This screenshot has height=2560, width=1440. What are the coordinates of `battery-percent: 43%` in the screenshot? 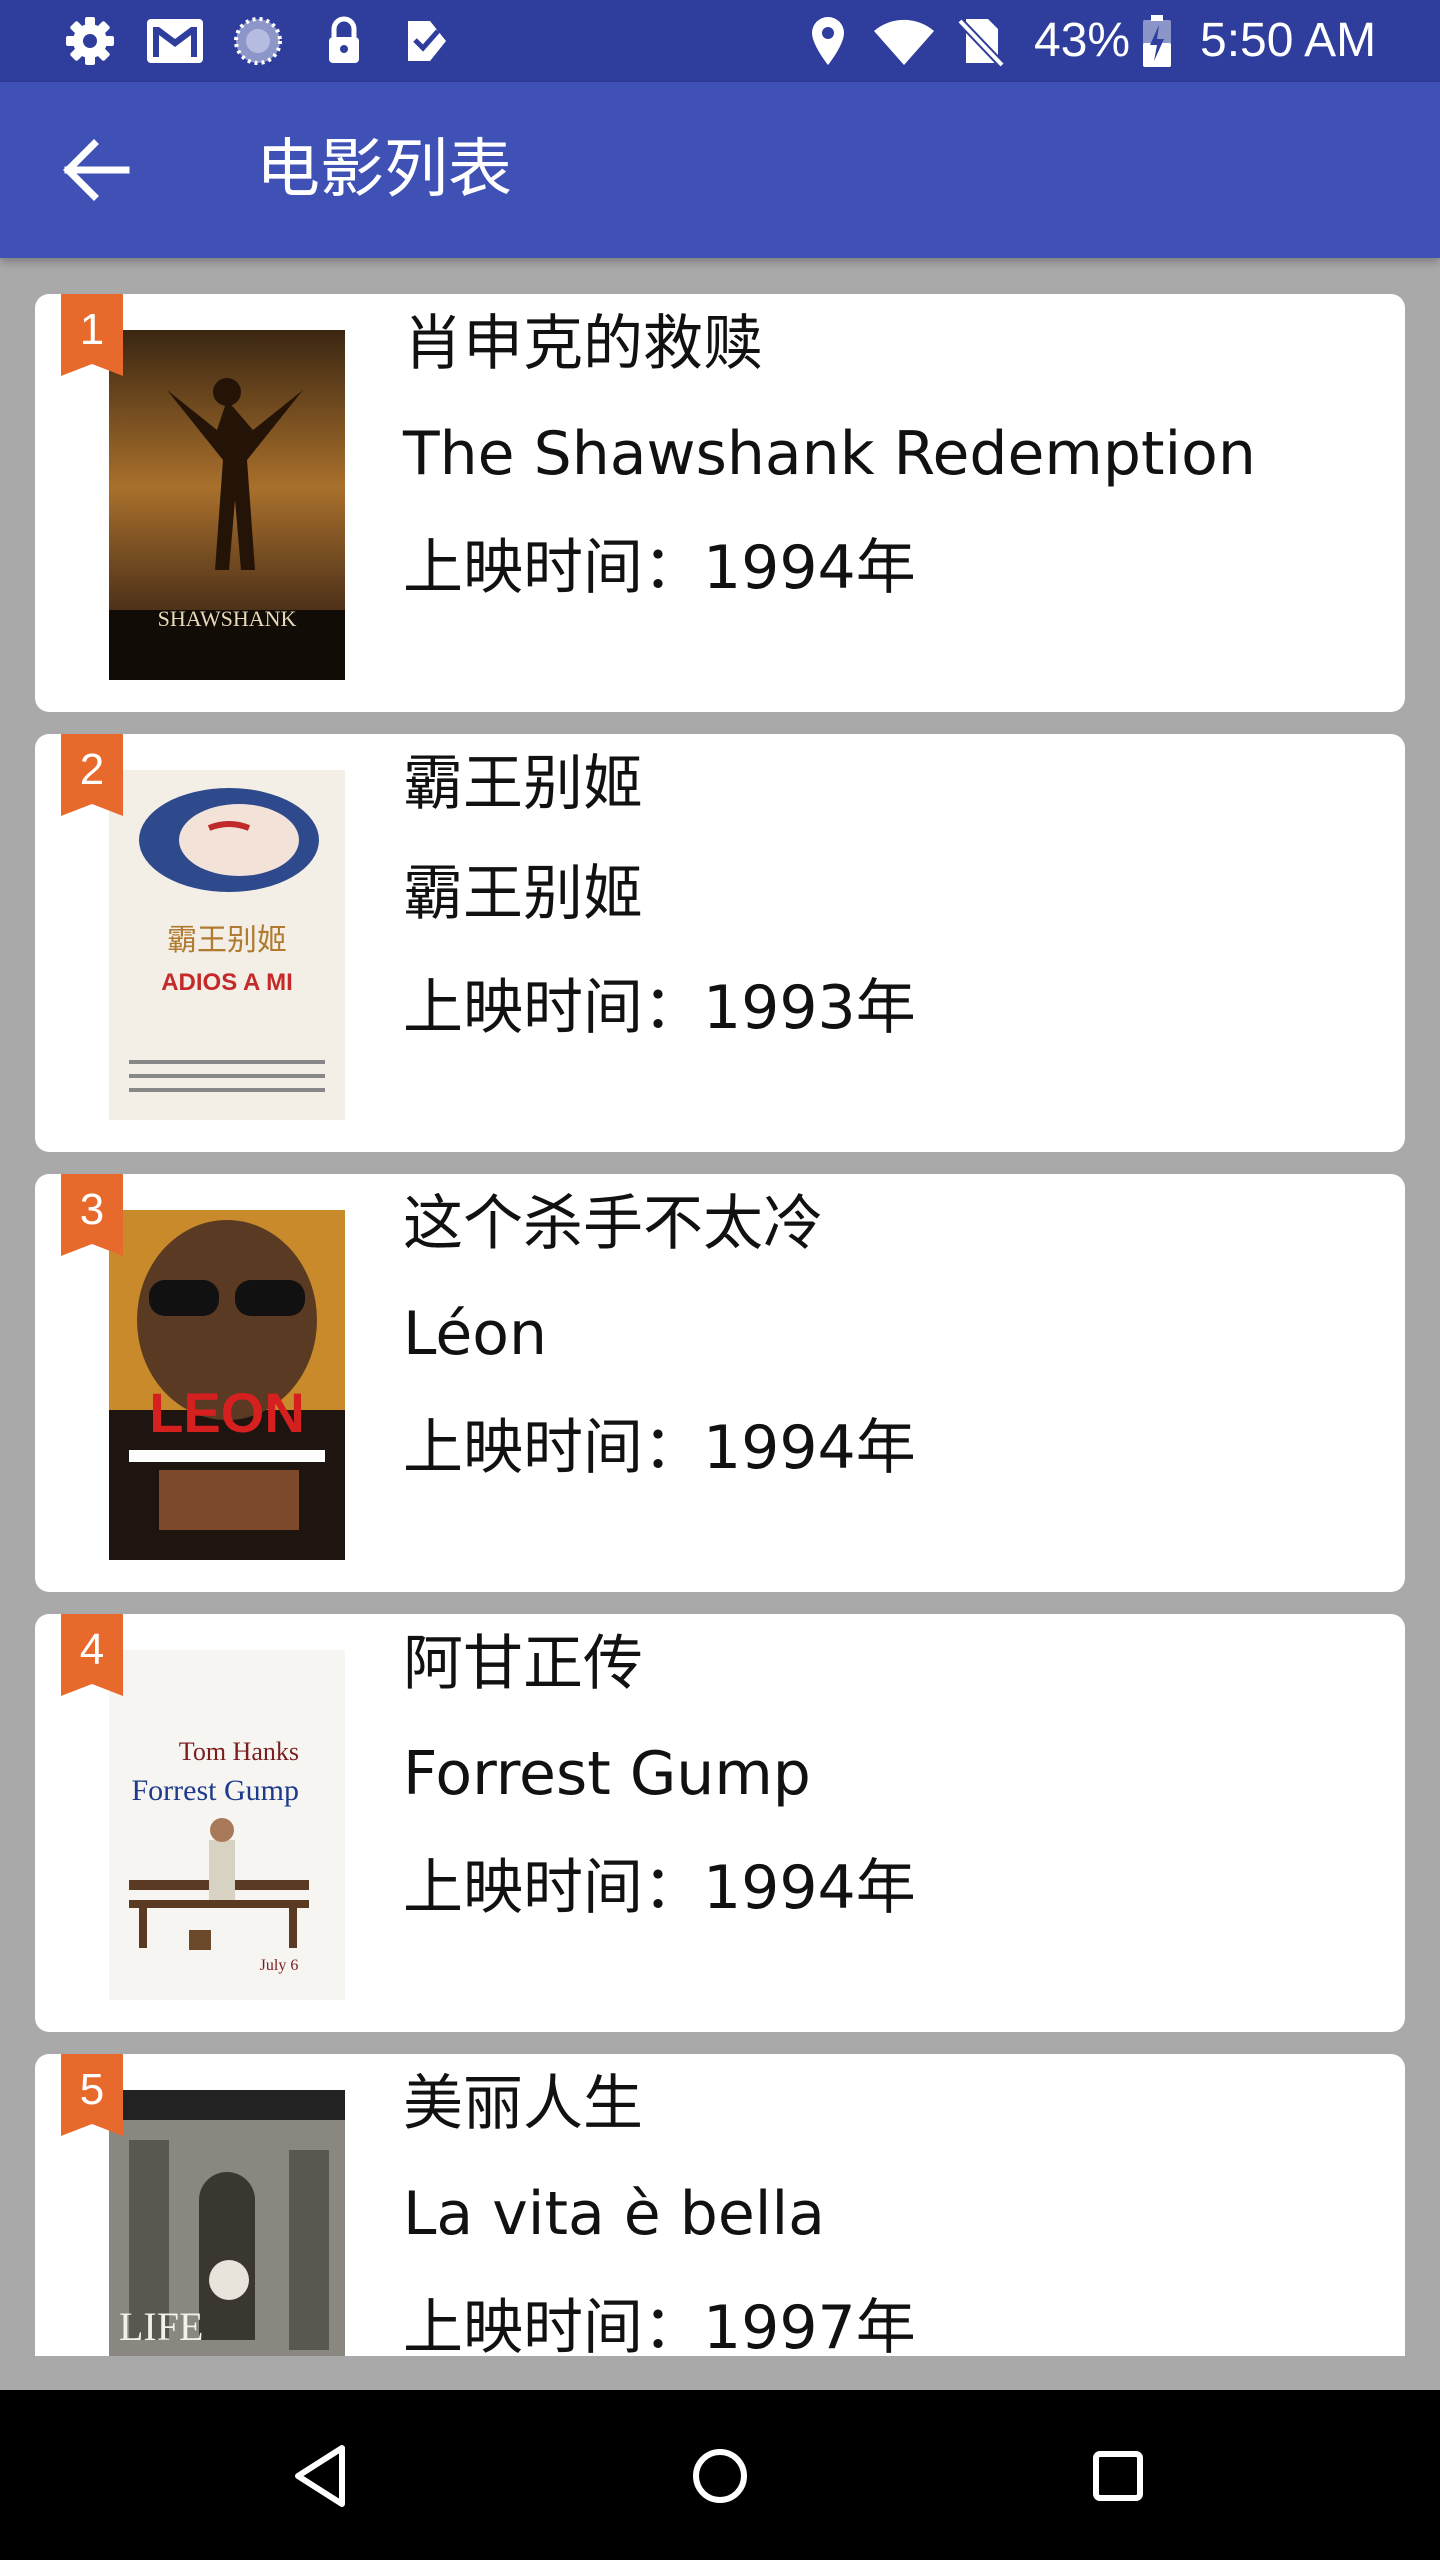 It's located at (1082, 40).